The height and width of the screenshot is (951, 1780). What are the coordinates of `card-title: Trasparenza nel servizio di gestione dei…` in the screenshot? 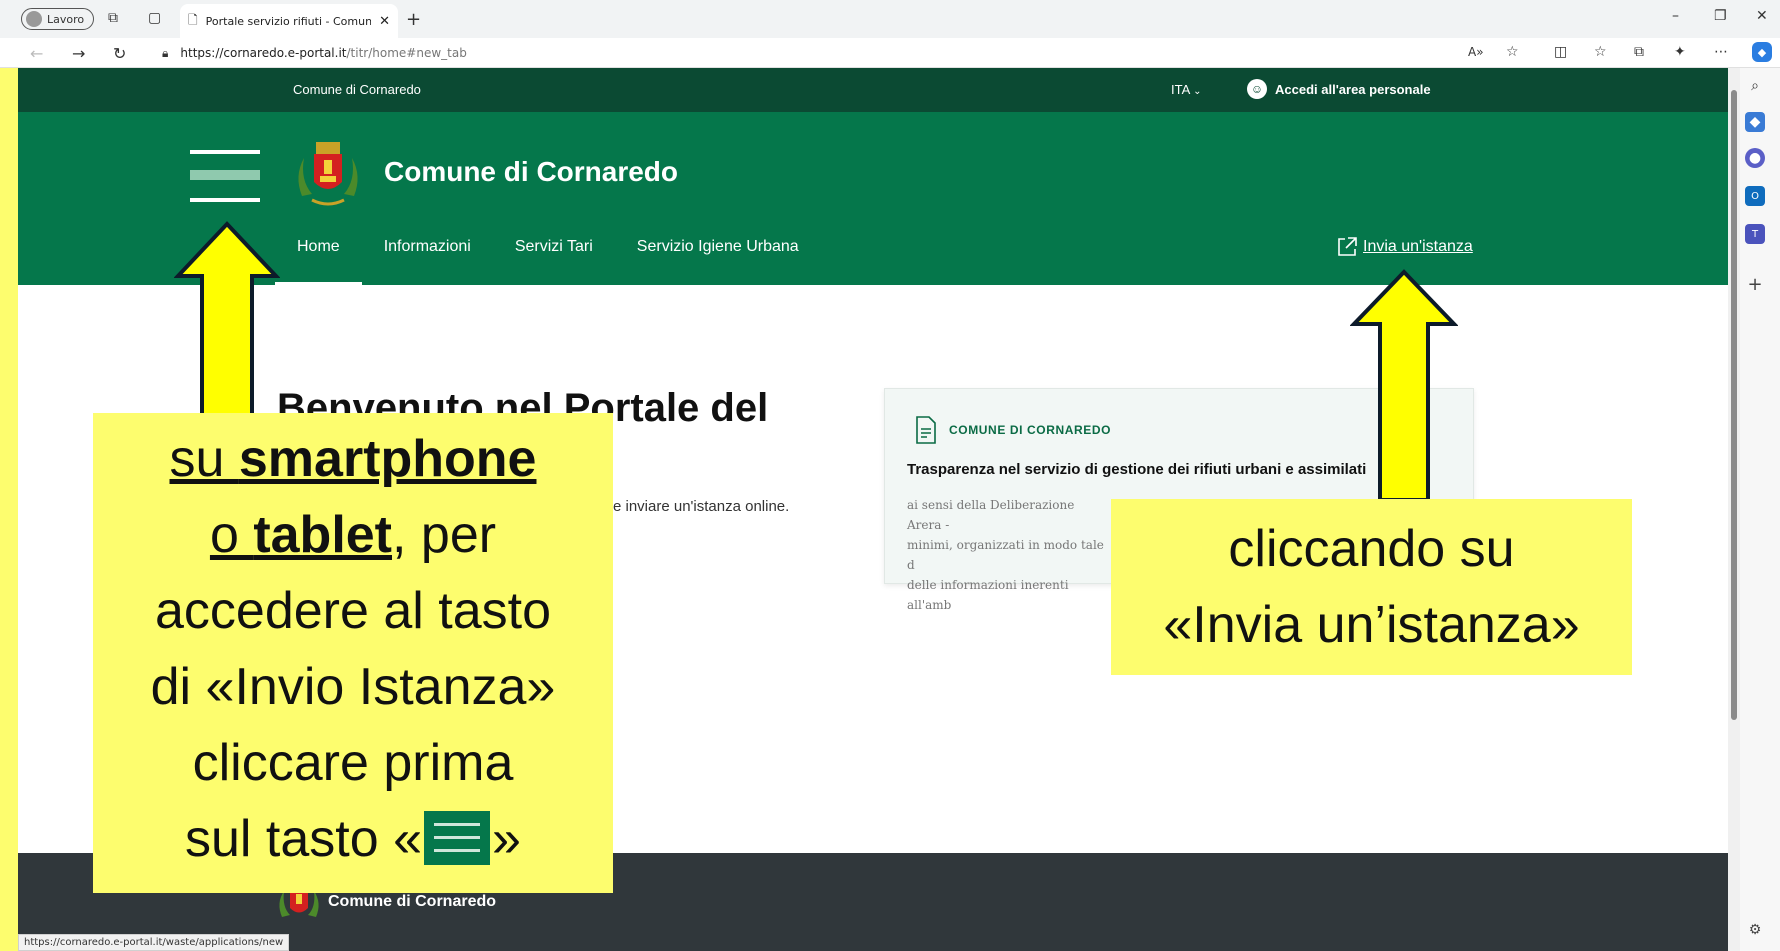 It's located at (1137, 469).